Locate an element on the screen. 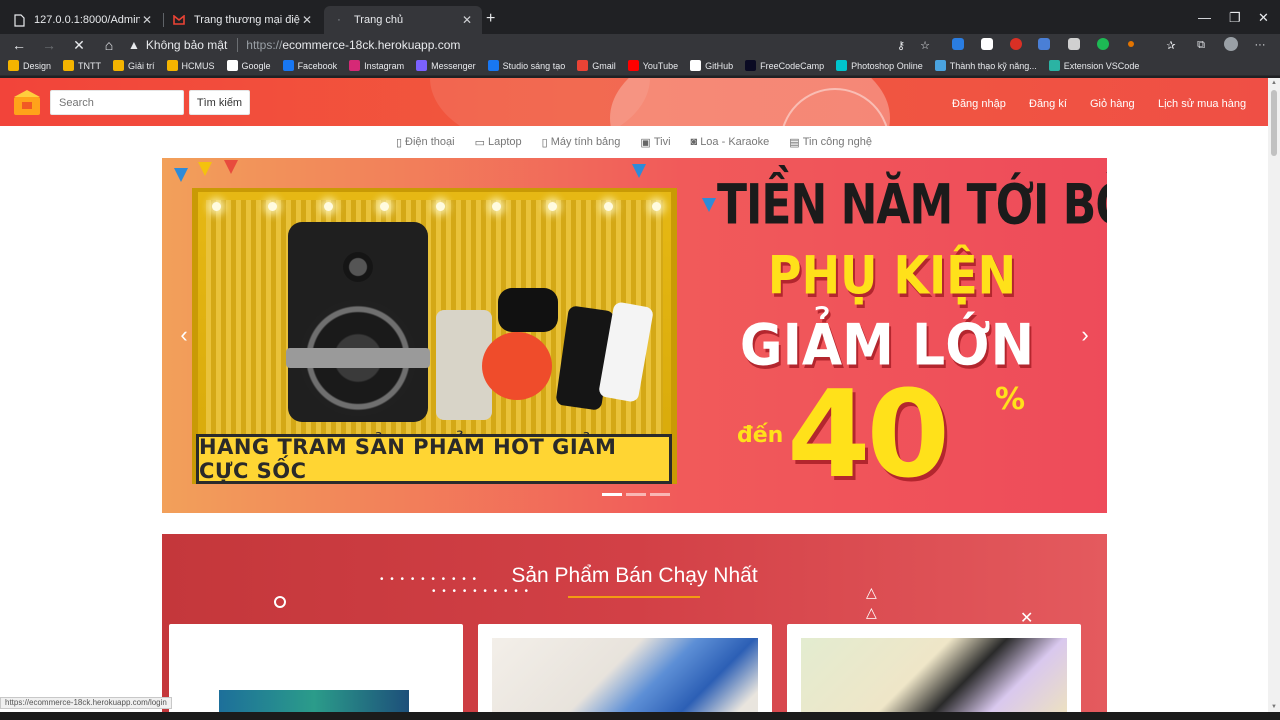 The image size is (1280, 720). category-tech-news: ▤ Tin công nghệ is located at coordinates (830, 142).